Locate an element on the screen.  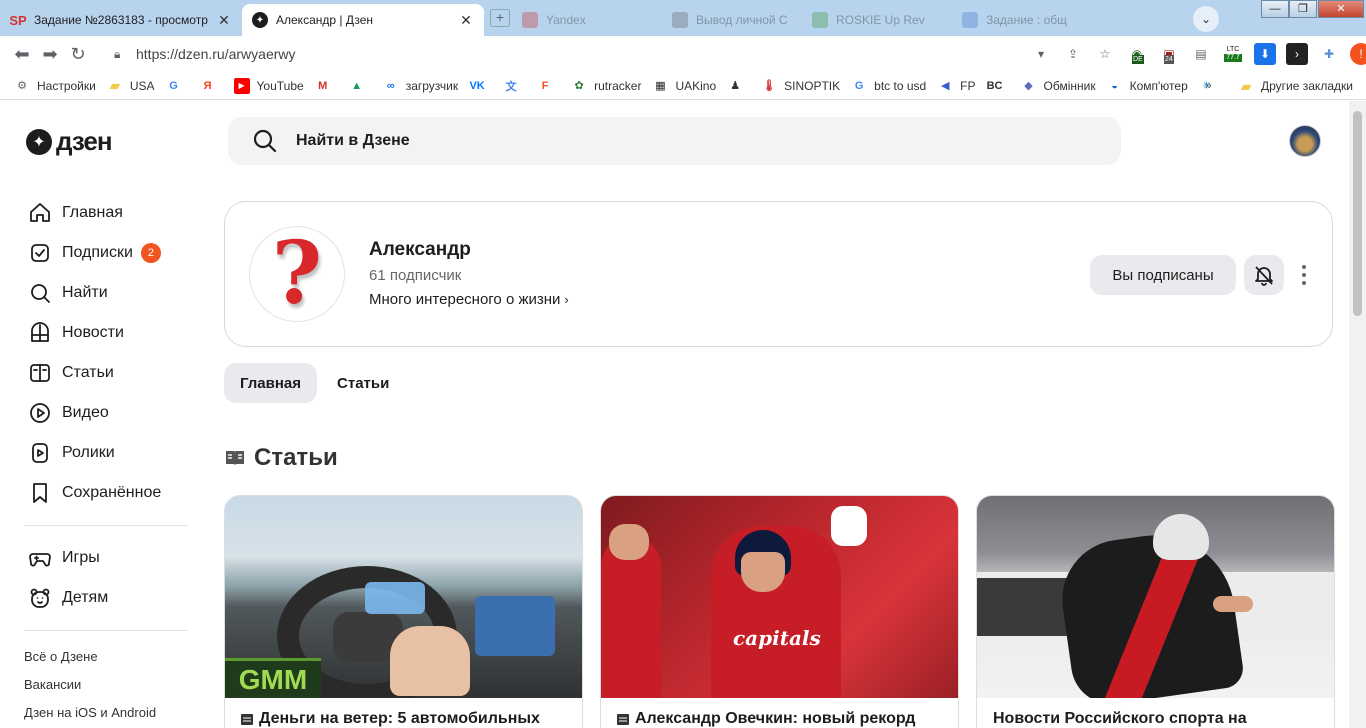
sidebar-item-news: Новости is located at coordinates (109, 333).